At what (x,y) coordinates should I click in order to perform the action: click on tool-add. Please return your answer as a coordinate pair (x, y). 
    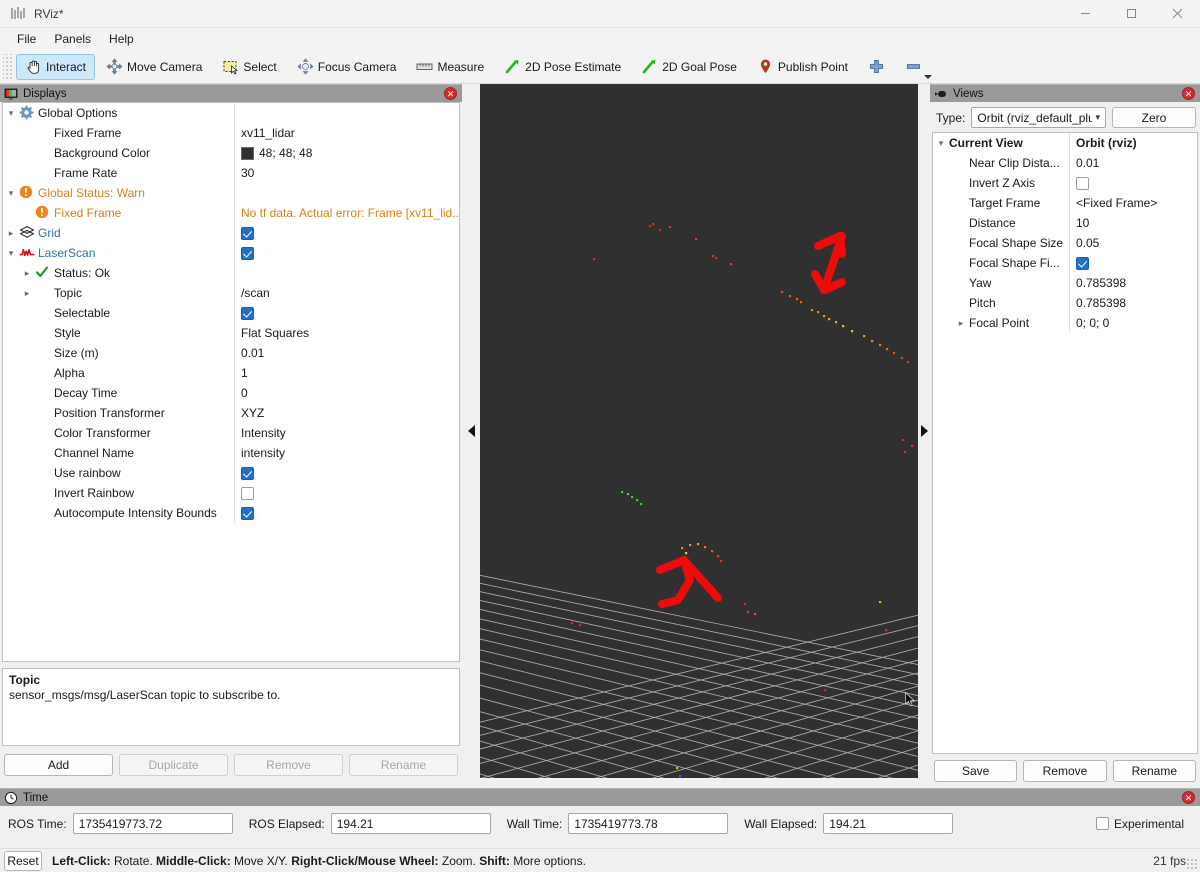
    Looking at the image, I should click on (876, 67).